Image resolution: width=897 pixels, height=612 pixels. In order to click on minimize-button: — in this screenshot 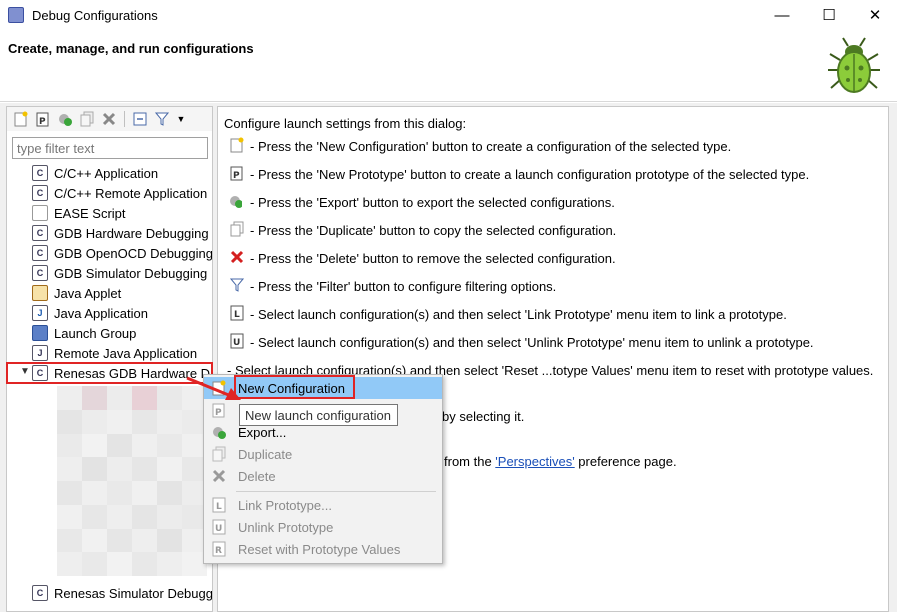, I will do `click(782, 15)`.